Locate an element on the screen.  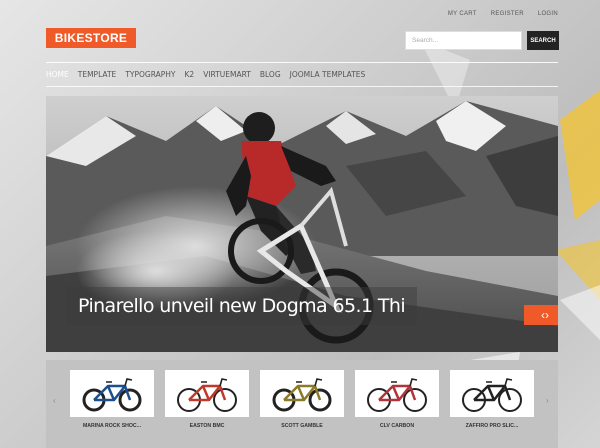
nav-item-joomla-templates: JOOMLA TEMPLATES is located at coordinates (328, 74).